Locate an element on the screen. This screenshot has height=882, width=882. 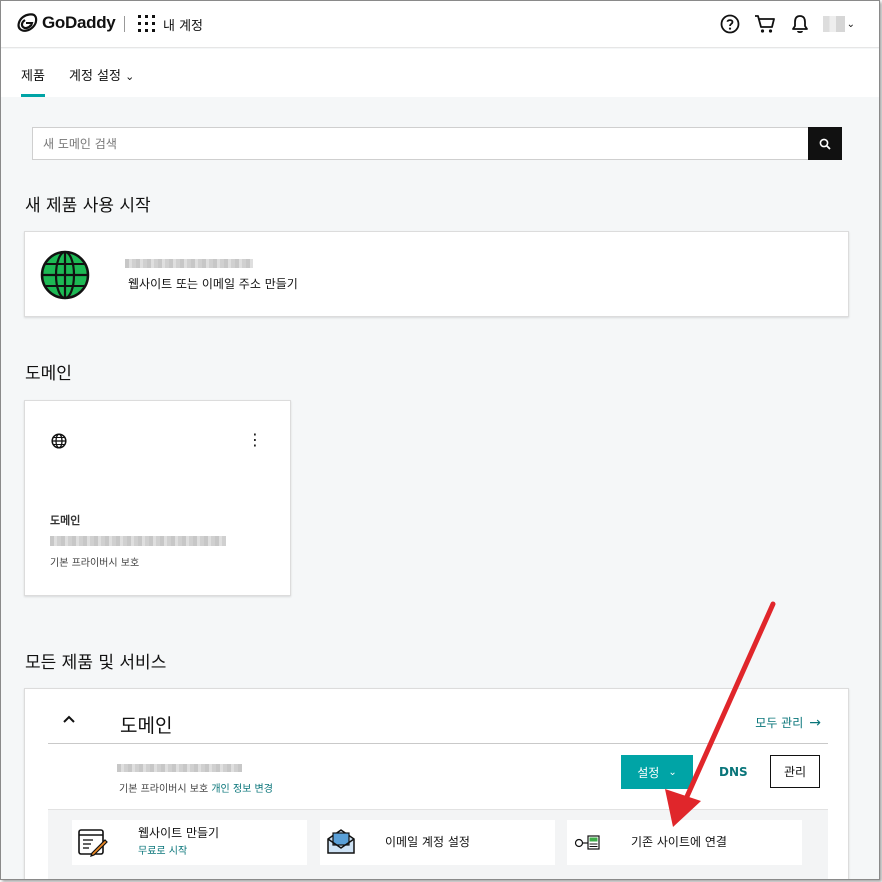
my-account-label: 내 계정 is located at coordinates (183, 24).